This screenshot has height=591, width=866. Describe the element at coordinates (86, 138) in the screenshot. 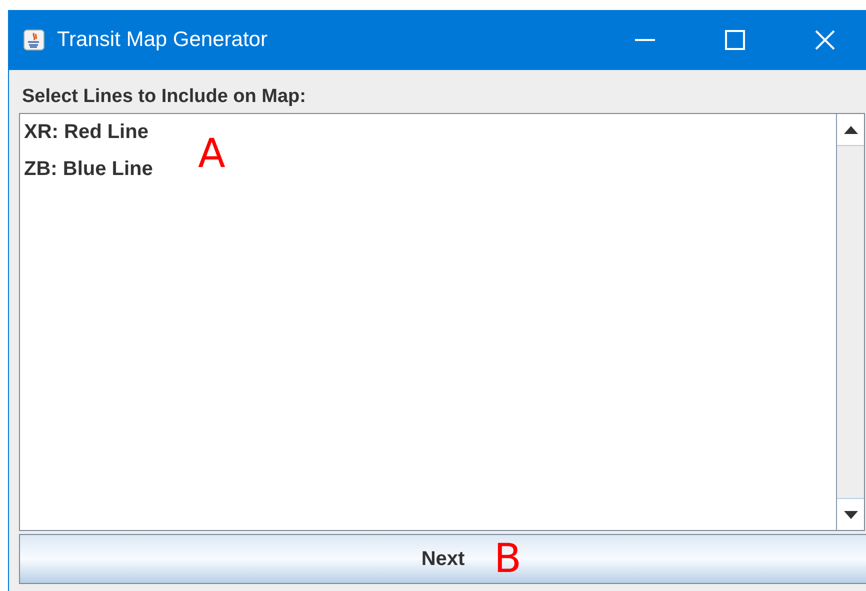

I see `list-item: XR: Red Line` at that location.